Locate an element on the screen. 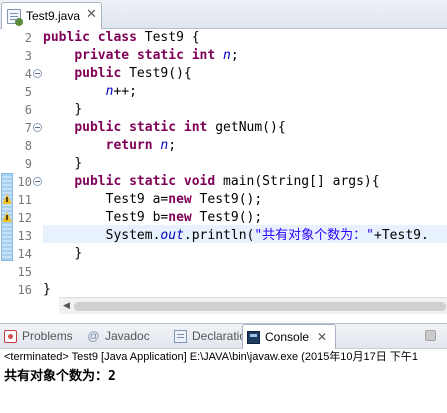 This screenshot has height=413, width=447. code-text: public class Test9 { is located at coordinates (121, 37).